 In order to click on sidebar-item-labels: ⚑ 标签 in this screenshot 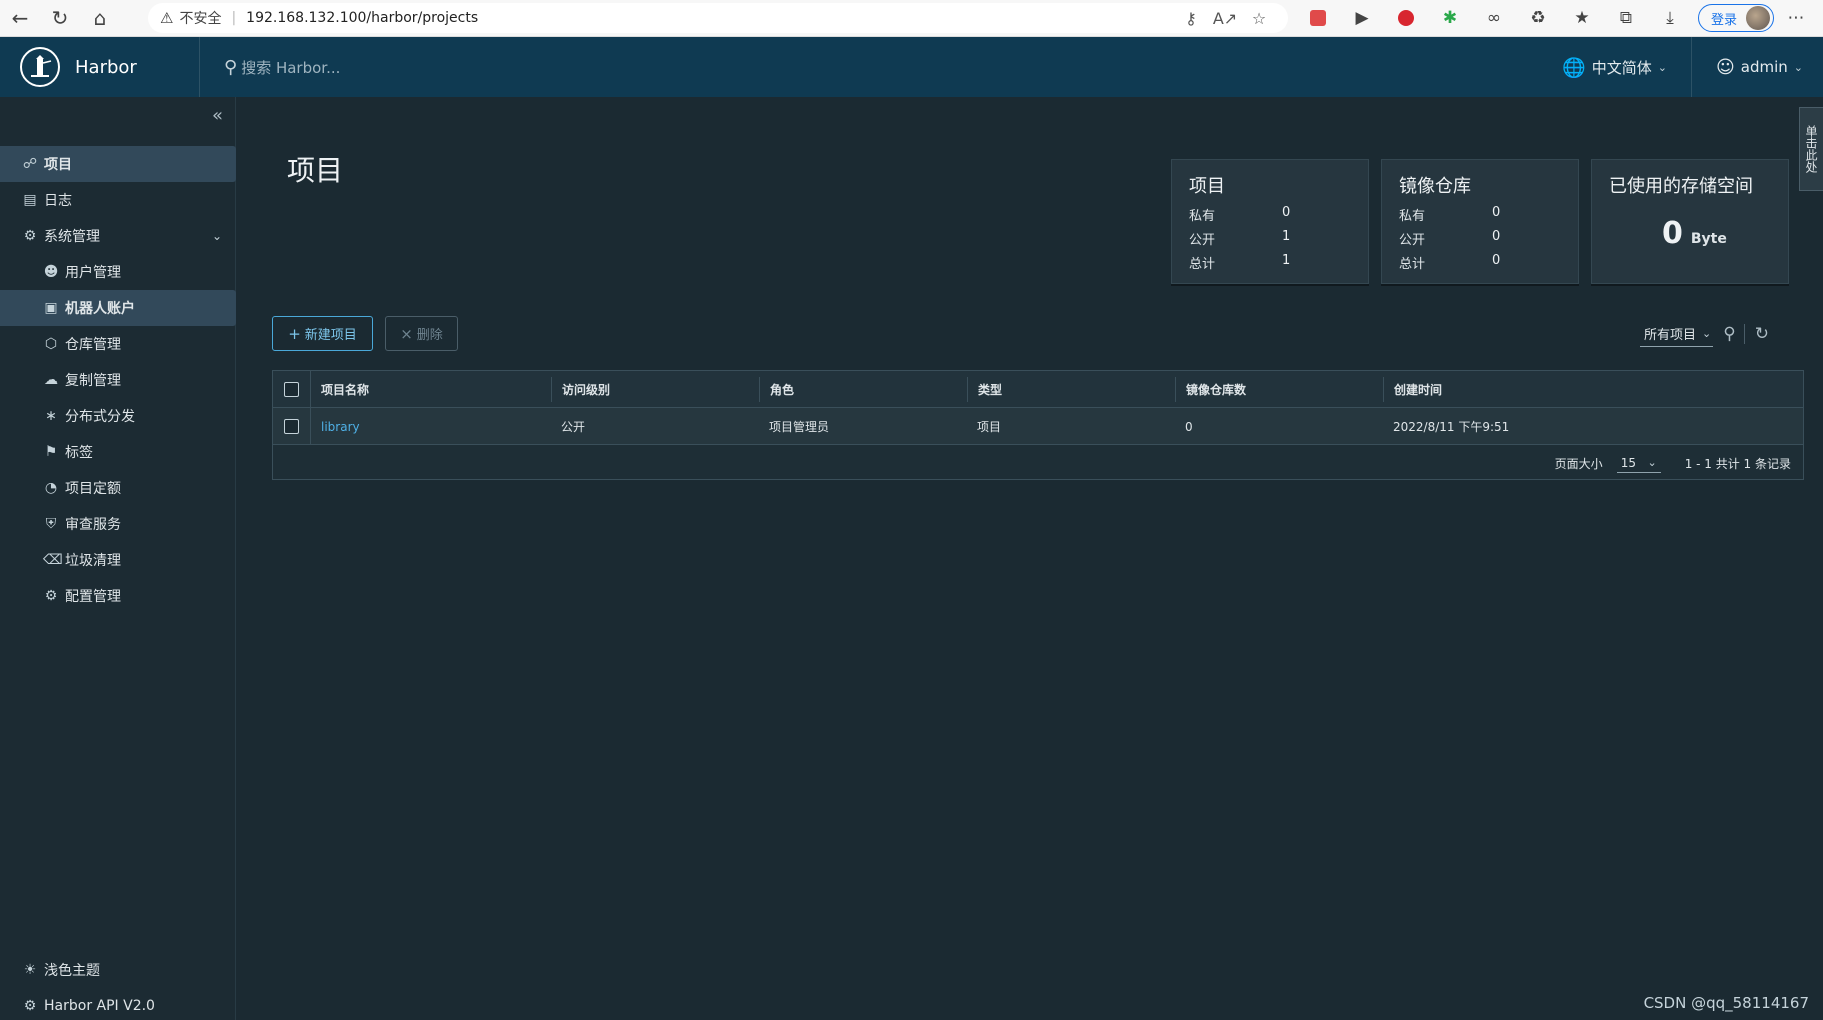, I will do `click(118, 452)`.